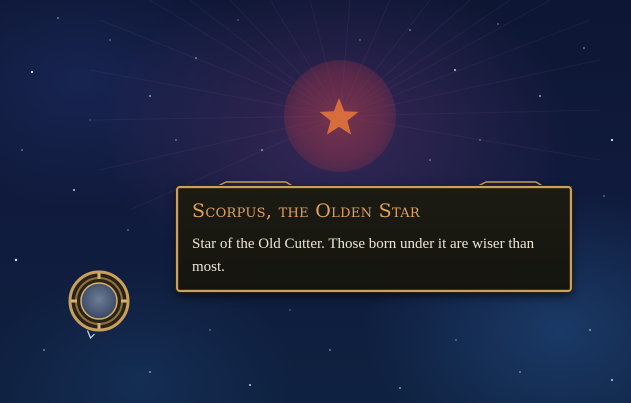 Image resolution: width=631 pixels, height=403 pixels. Describe the element at coordinates (91, 334) in the screenshot. I see `cursor-marker` at that location.